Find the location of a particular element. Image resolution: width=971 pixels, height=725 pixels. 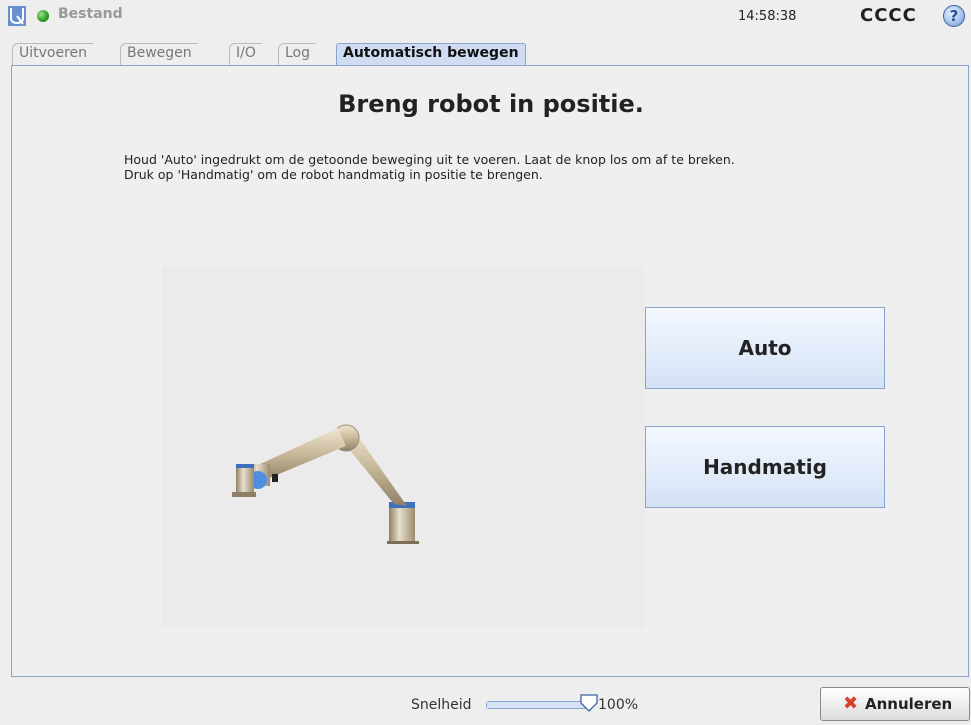

status-ok-icon is located at coordinates (43, 16).